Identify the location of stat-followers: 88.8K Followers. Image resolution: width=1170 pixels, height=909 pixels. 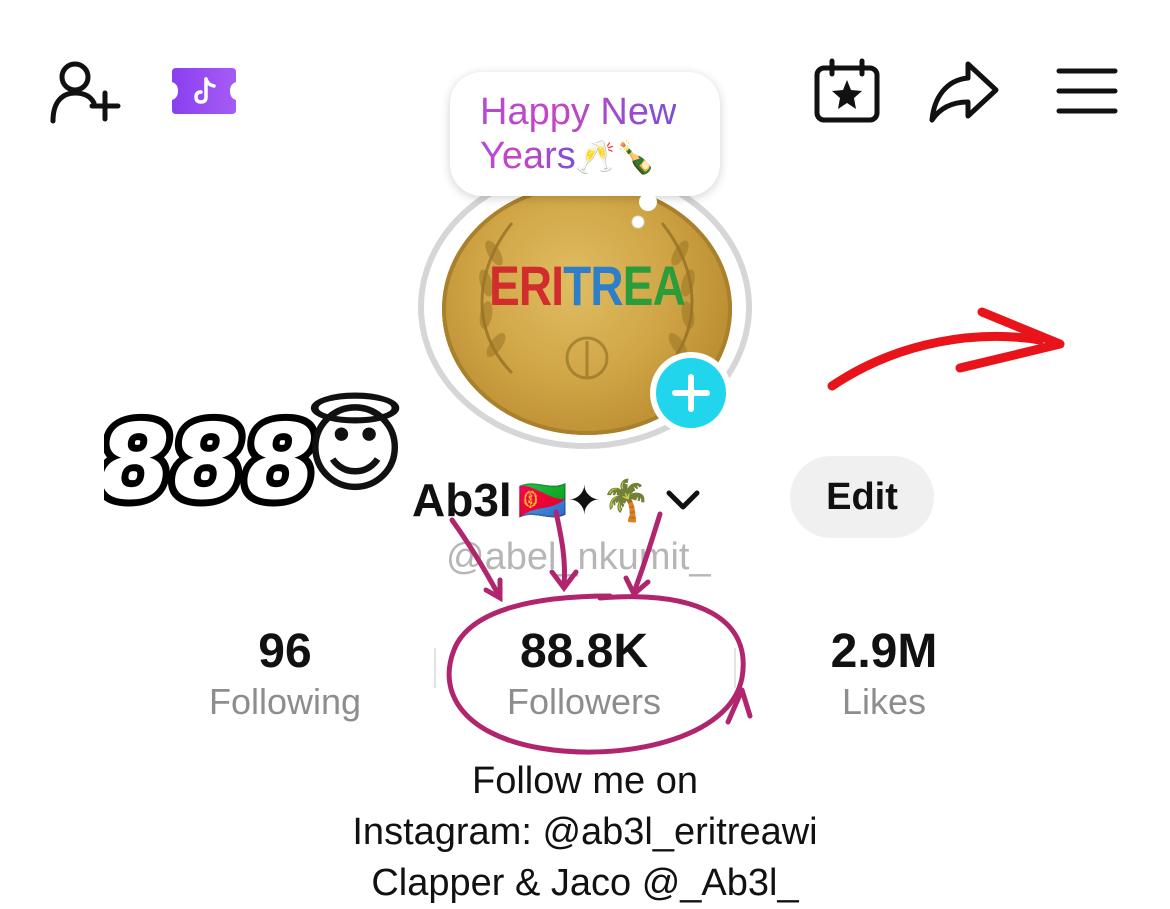
(584, 674).